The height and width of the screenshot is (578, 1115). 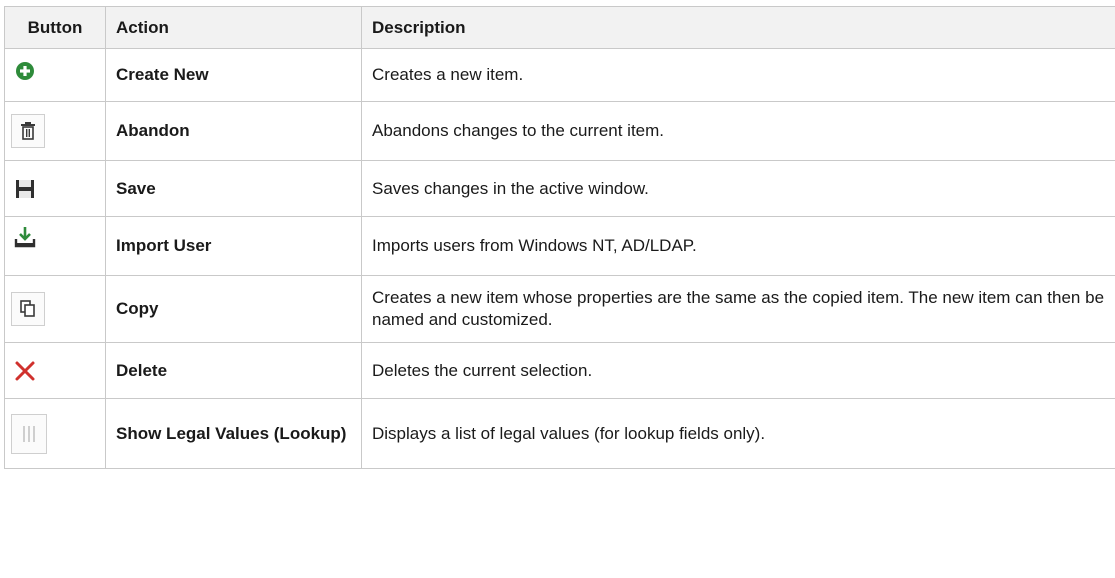 I want to click on create-new-icon, so click(x=25, y=71).